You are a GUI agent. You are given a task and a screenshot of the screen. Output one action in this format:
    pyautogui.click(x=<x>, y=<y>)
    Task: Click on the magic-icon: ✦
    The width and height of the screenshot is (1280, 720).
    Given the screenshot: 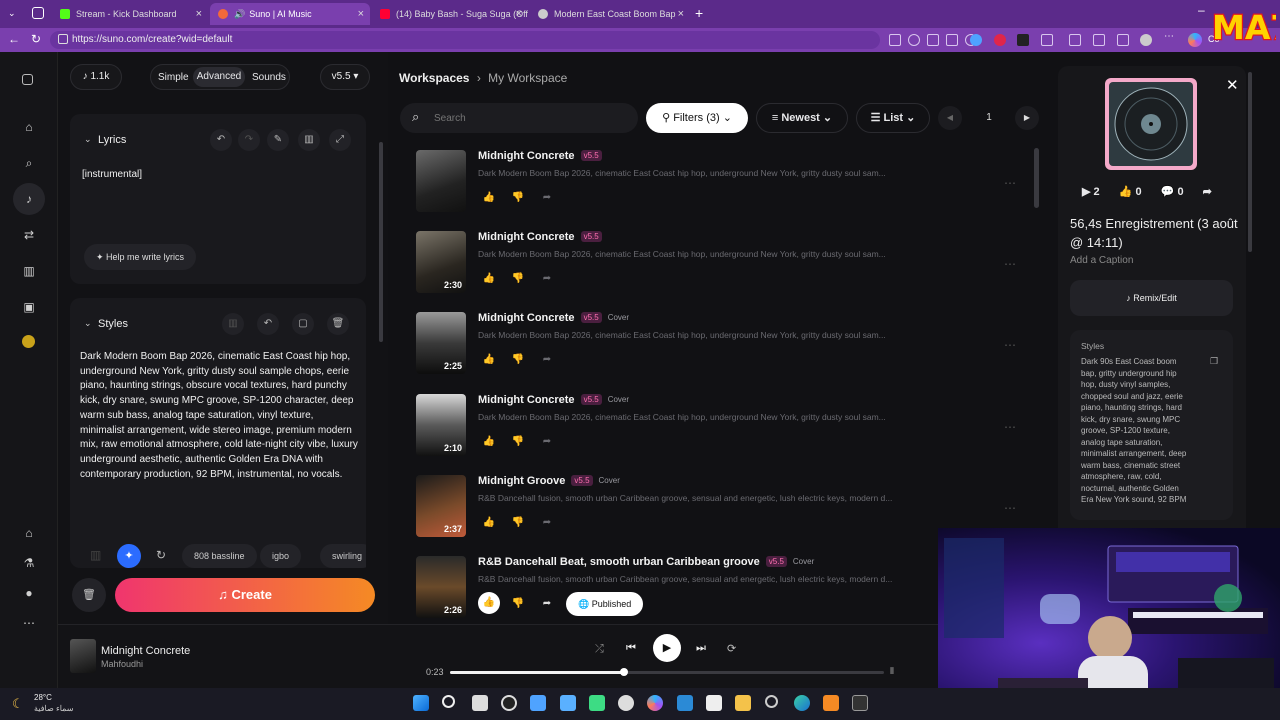 What is the action you would take?
    pyautogui.click(x=129, y=556)
    